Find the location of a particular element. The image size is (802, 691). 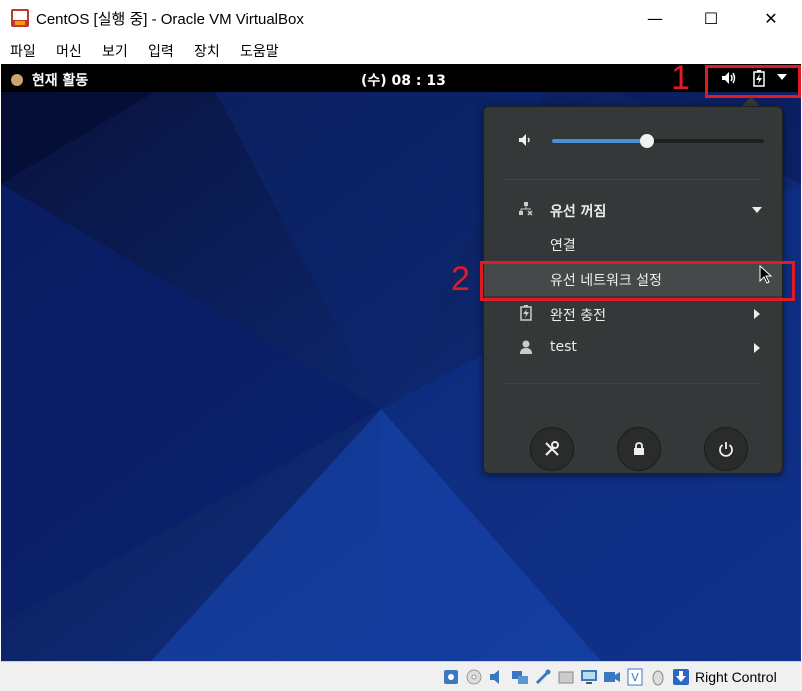

optical-icon is located at coordinates (474, 677).